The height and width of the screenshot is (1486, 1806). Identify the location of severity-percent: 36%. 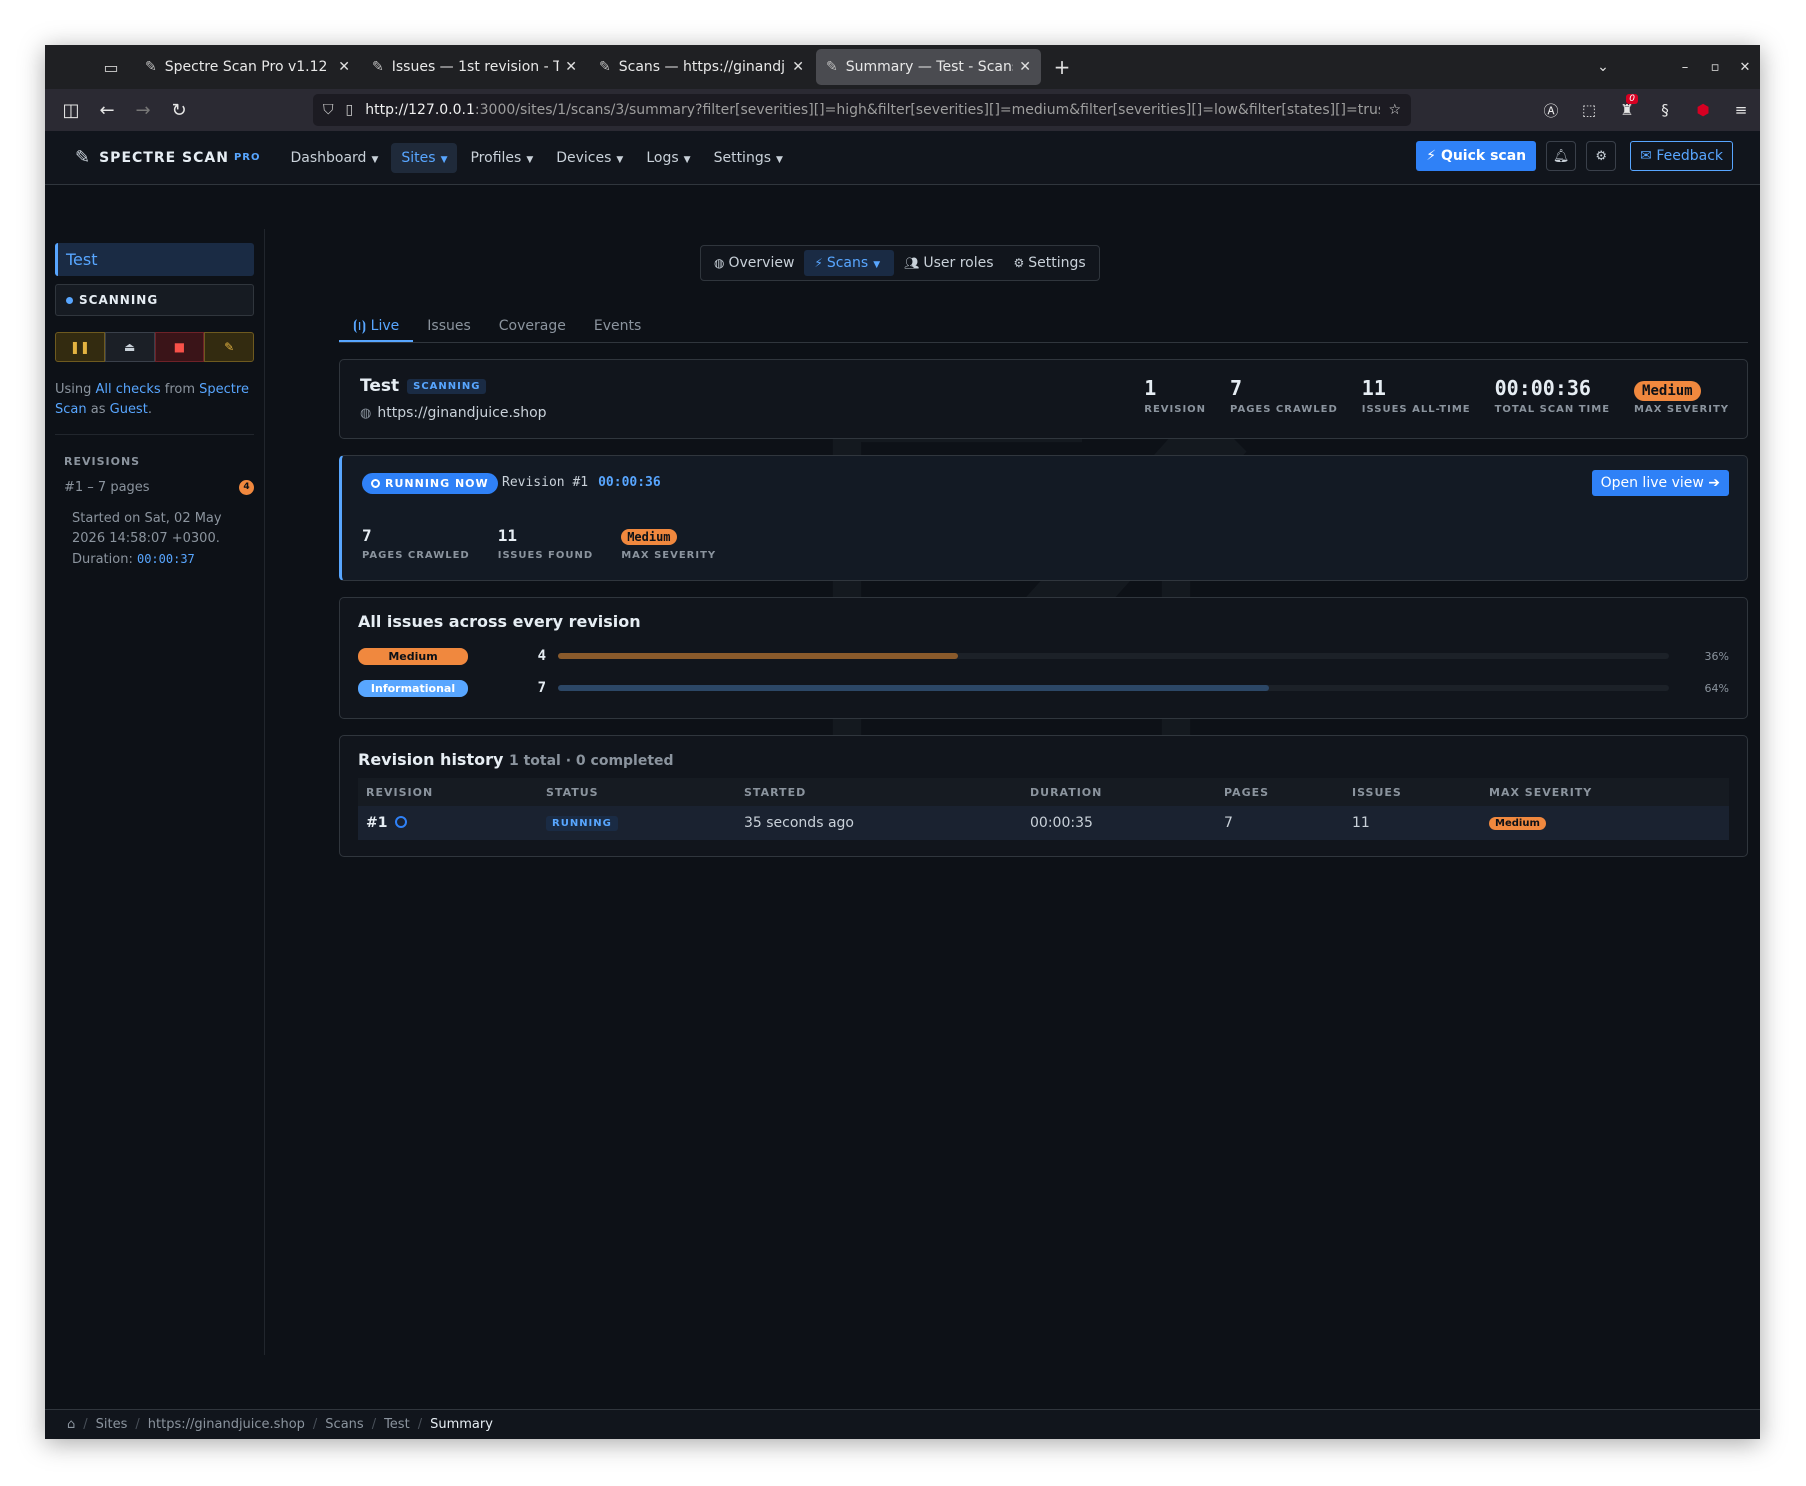
(1716, 656).